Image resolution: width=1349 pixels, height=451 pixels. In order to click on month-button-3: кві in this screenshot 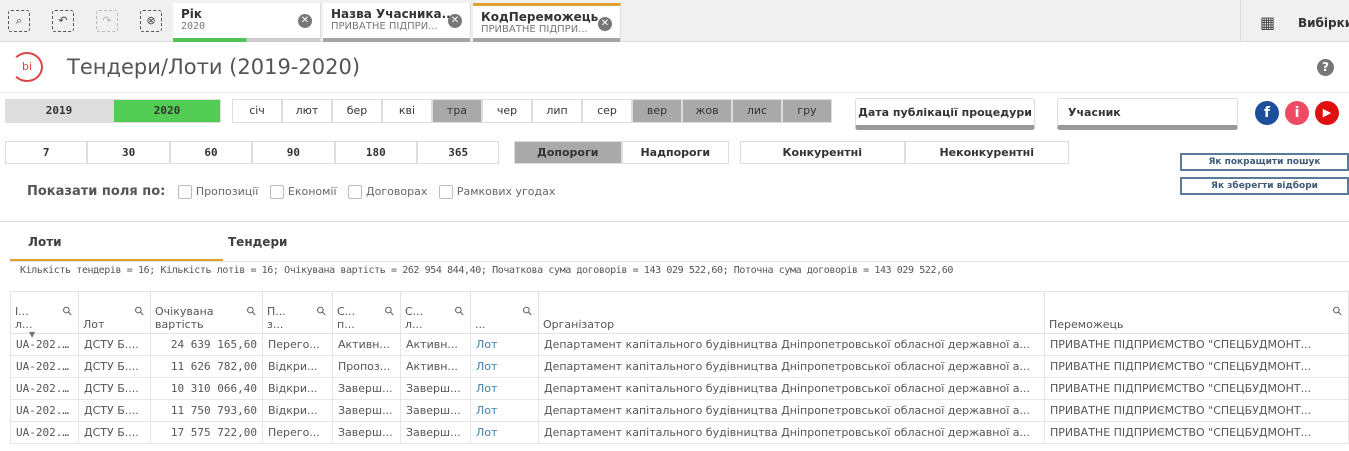, I will do `click(407, 111)`.